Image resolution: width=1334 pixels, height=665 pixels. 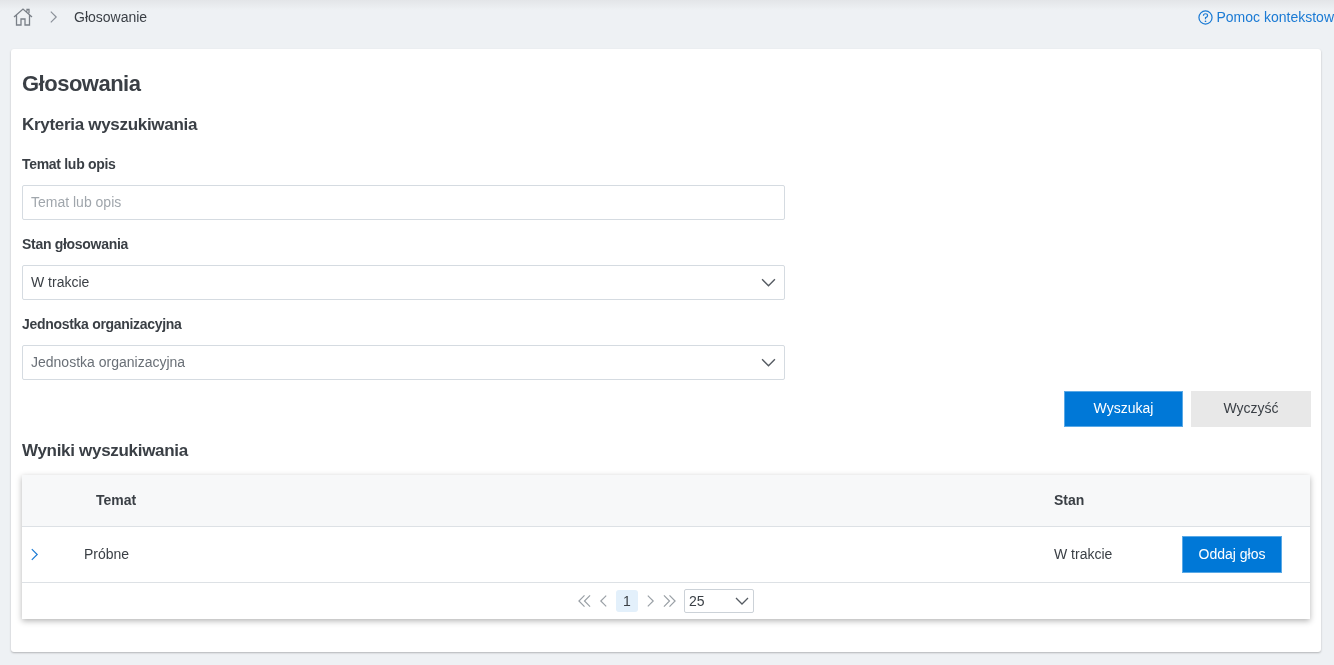 What do you see at coordinates (603, 601) in the screenshot?
I see `previous-page-icon` at bounding box center [603, 601].